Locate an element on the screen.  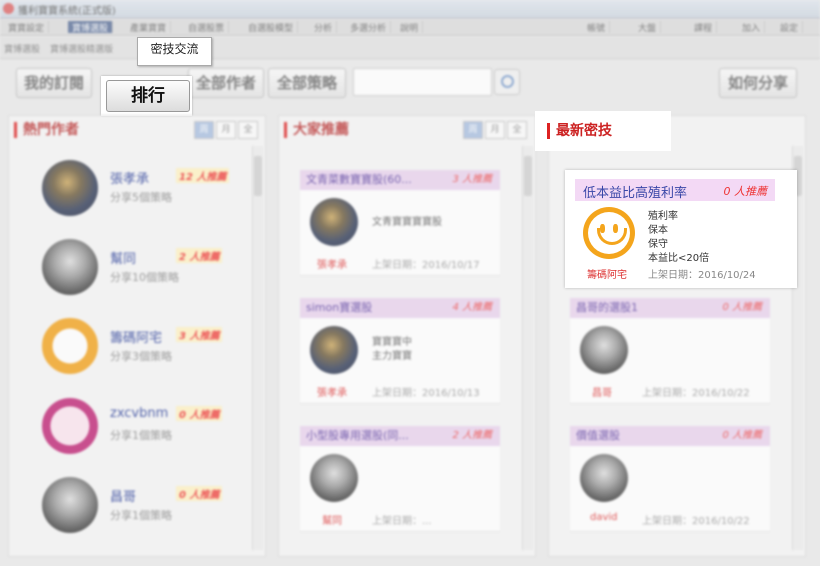
menu-tab: 多選分析 is located at coordinates (369, 27).